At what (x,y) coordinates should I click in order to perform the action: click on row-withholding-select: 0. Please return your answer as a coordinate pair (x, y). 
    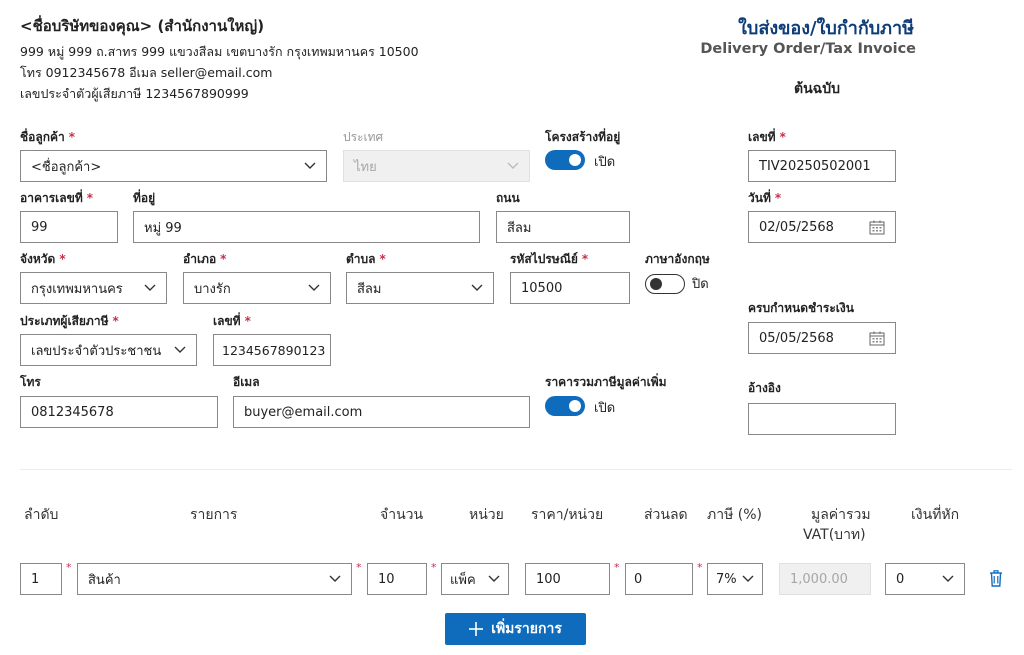
    Looking at the image, I should click on (925, 579).